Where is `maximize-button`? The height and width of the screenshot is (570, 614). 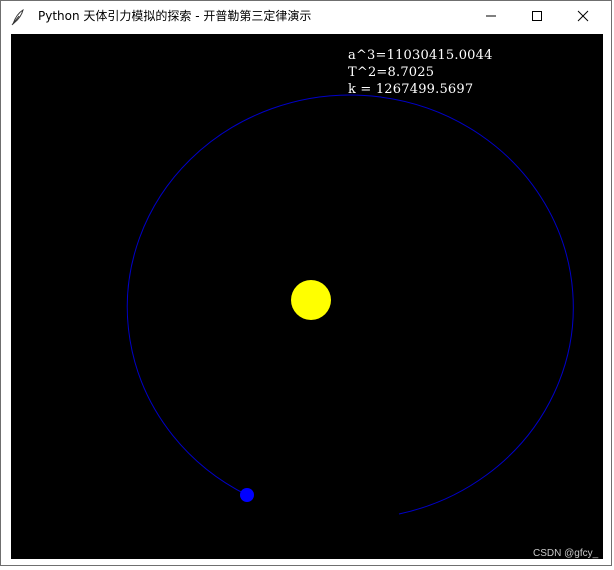
maximize-button is located at coordinates (537, 16).